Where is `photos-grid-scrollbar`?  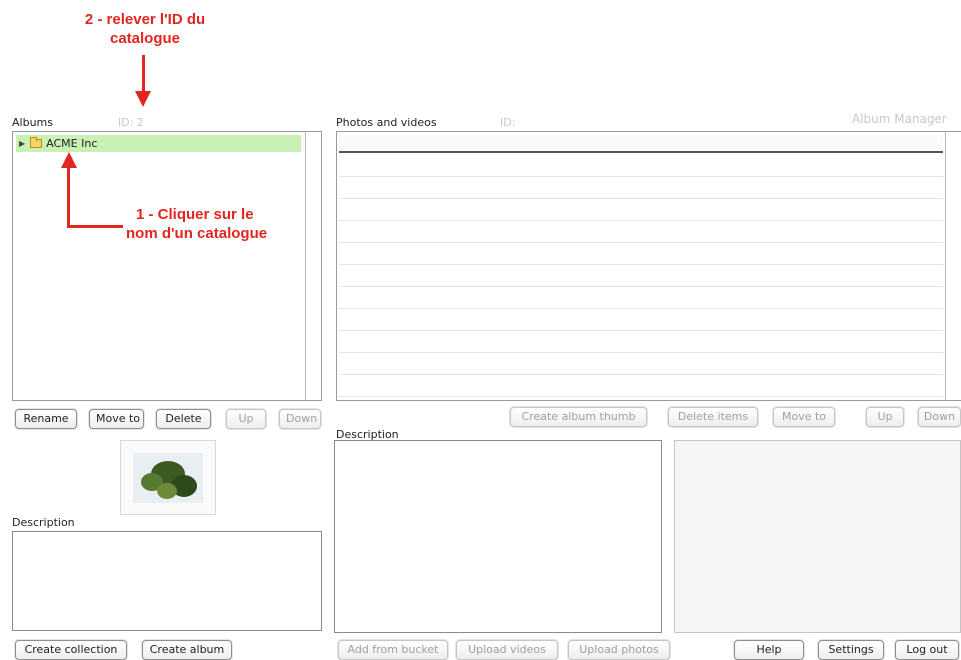
photos-grid-scrollbar is located at coordinates (953, 266).